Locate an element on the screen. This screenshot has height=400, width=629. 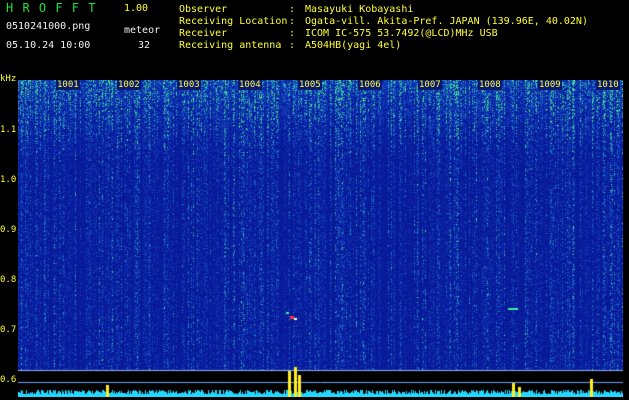
minute-label: 1001 is located at coordinates (68, 85).